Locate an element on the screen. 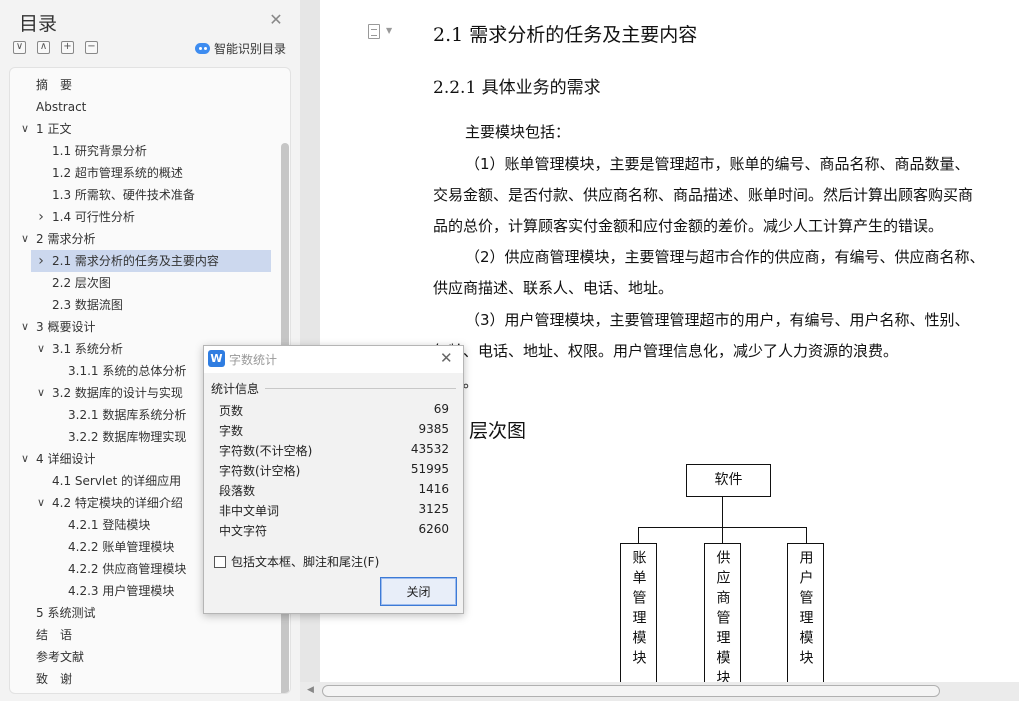  doc-paragraph-line: （1）账单管理模块，主要是管理超市，账单的编号、商品名称、商品数量、 is located at coordinates (717, 164).